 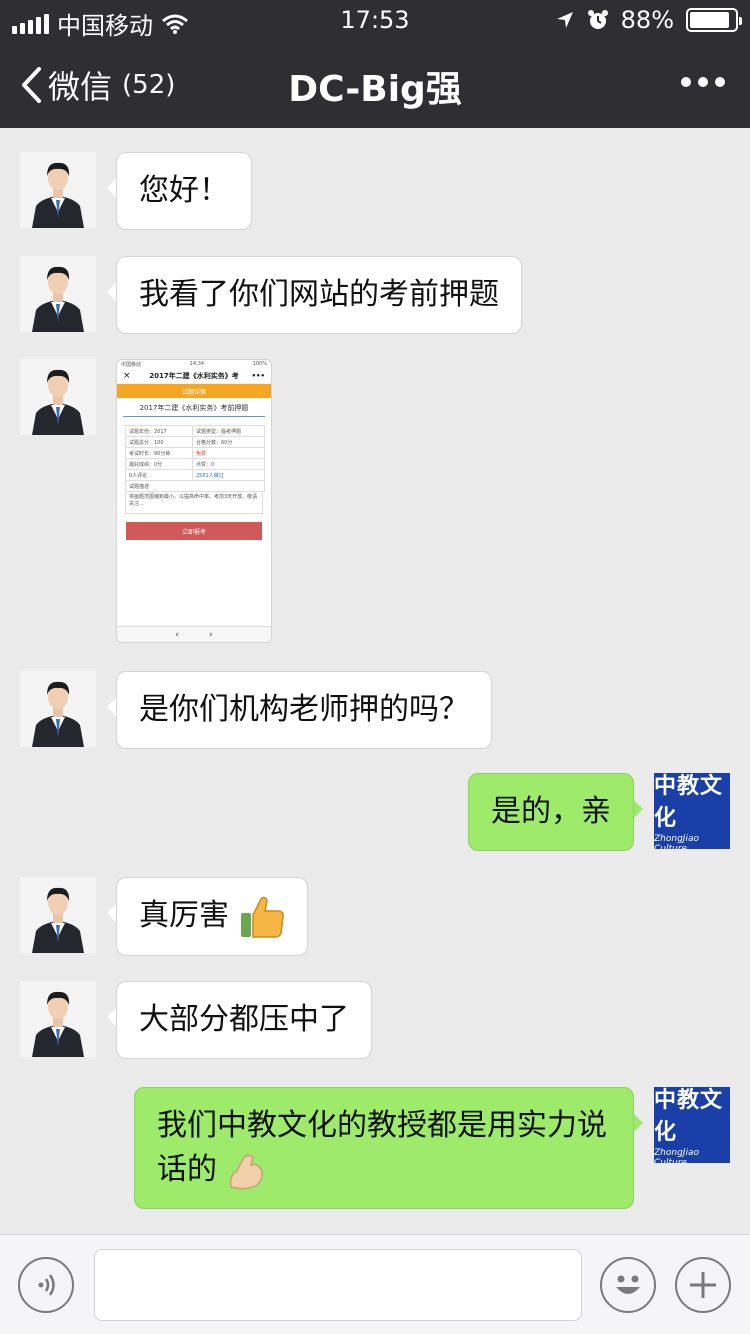 I want to click on thumb-status-bar: 中国移动 14:34 100%, so click(x=194, y=364).